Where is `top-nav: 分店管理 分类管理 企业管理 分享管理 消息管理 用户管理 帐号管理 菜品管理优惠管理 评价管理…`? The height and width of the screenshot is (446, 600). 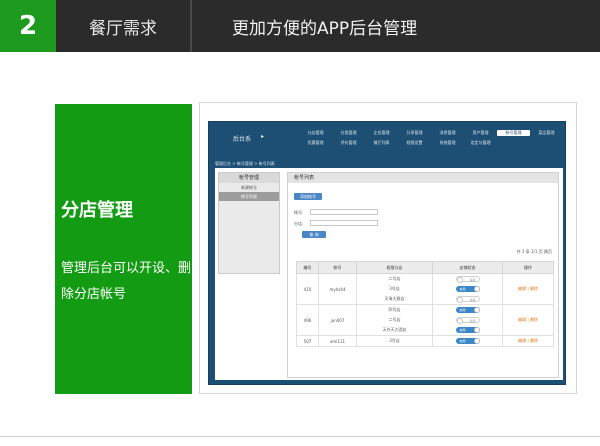 top-nav: 分店管理 分类管理 企业管理 分享管理 消息管理 用户管理 帐号管理 菜品管理优惠管理 评价管理… is located at coordinates (431, 138).